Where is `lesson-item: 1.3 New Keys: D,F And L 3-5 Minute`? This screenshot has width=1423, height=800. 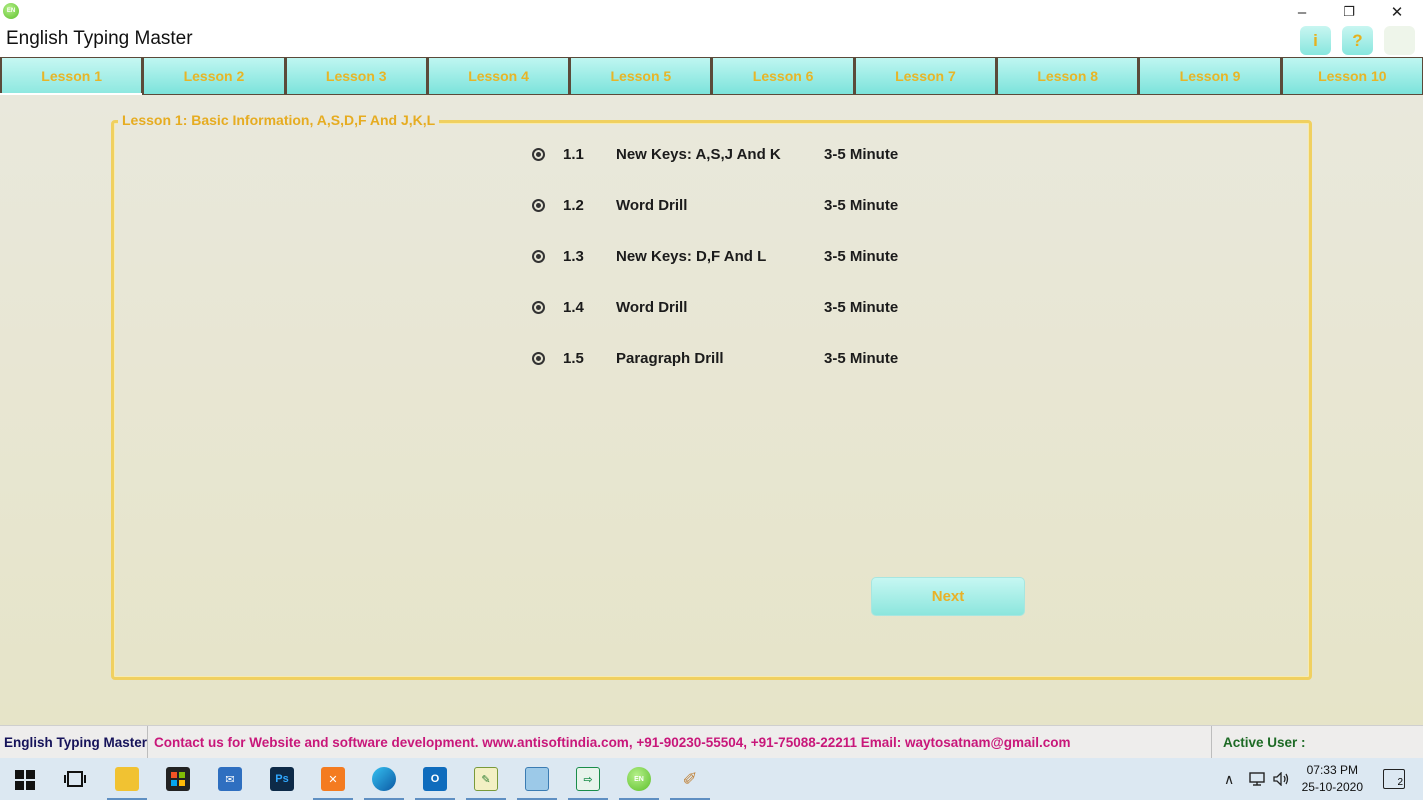 lesson-item: 1.3 New Keys: D,F And L 3-5 Minute is located at coordinates (732, 274).